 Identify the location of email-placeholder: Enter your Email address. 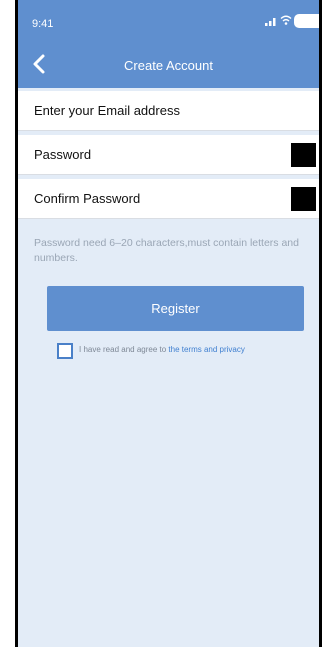
(107, 110).